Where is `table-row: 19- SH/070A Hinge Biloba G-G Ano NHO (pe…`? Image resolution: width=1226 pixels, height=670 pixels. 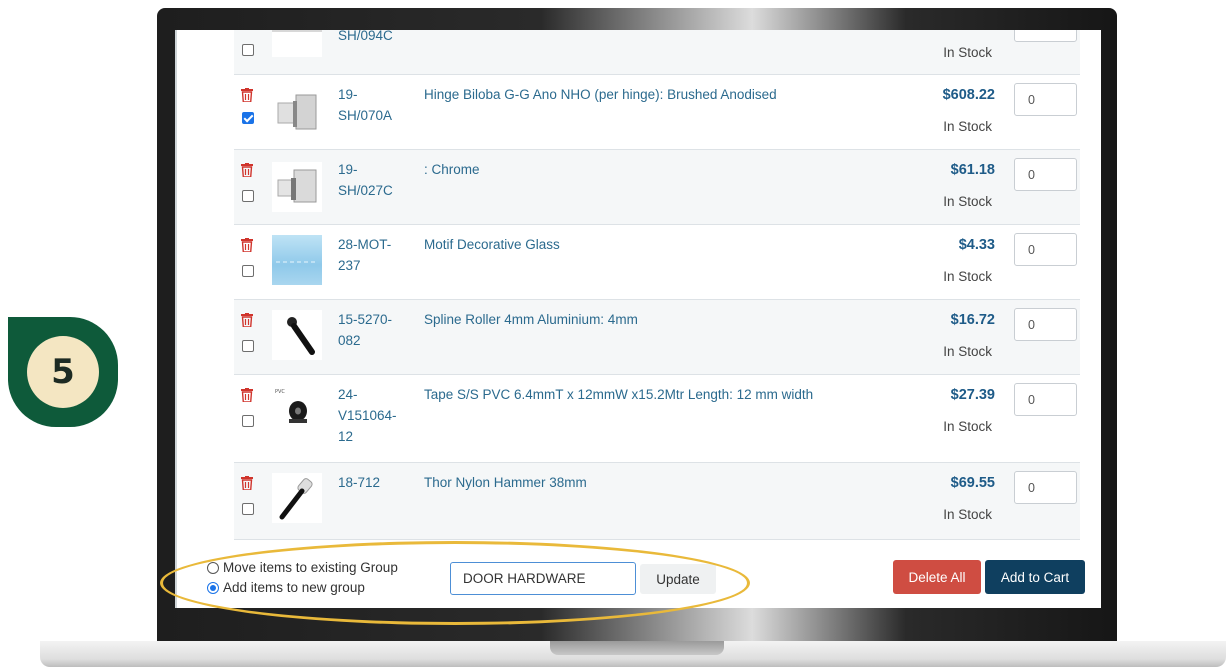
table-row: 19- SH/070A Hinge Biloba G-G Ano NHO (pe… is located at coordinates (657, 112).